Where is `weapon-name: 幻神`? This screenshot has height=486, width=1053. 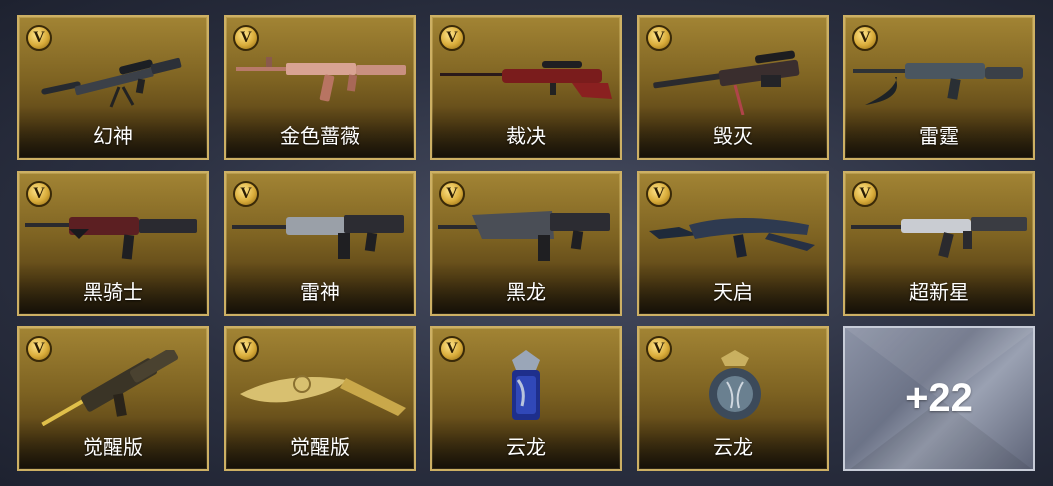 weapon-name: 幻神 is located at coordinates (113, 136).